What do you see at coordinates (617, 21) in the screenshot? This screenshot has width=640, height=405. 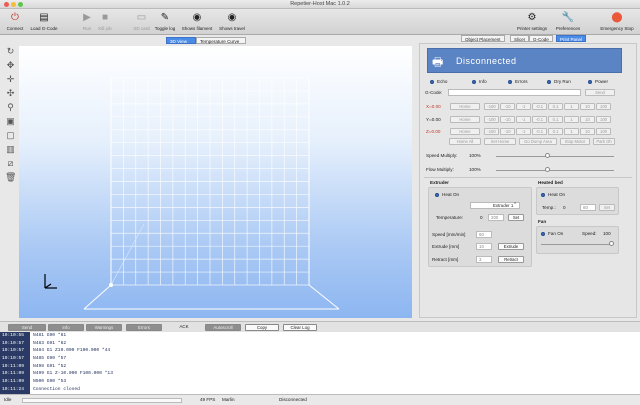 I see `emergency-stop-button: ⬤ Emergency Stop` at bounding box center [617, 21].